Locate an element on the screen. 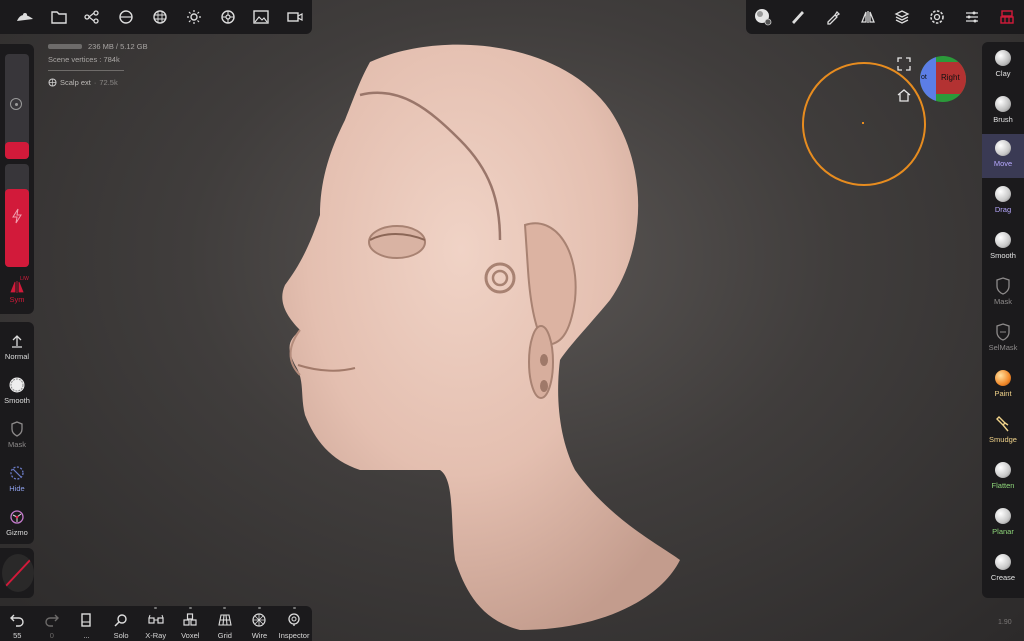 The height and width of the screenshot is (641, 1024). tools-icon is located at coordinates (1007, 17).